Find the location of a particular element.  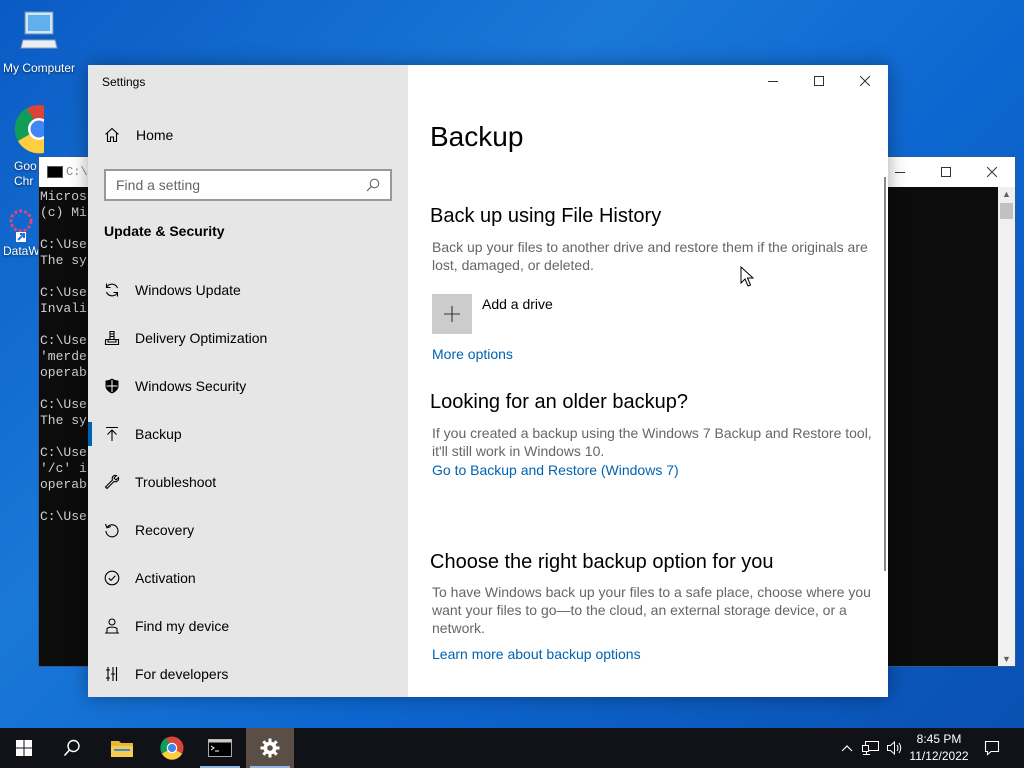

add-drive-button: Add a drive is located at coordinates (492, 314).